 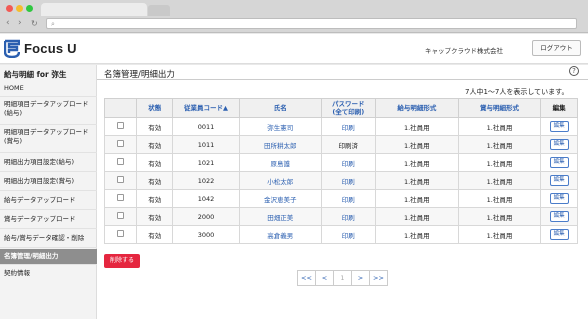 I want to click on print-all-link: (全て印刷), so click(x=348, y=112).